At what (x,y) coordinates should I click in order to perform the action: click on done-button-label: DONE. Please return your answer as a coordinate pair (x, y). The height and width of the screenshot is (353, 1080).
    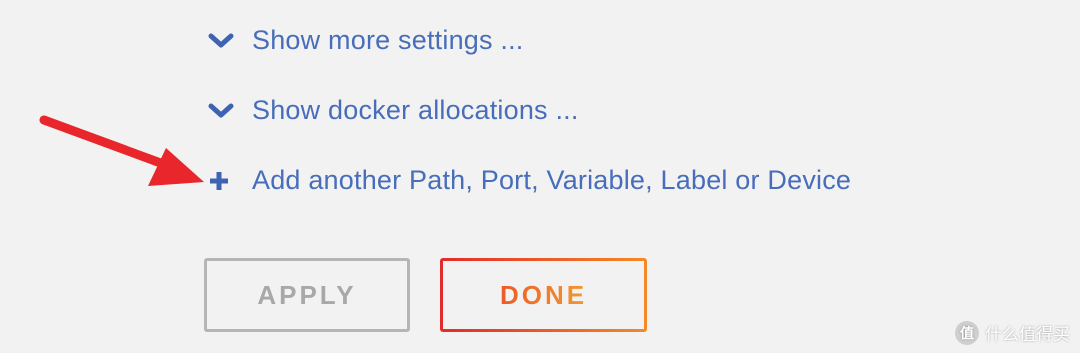
    Looking at the image, I should click on (543, 294).